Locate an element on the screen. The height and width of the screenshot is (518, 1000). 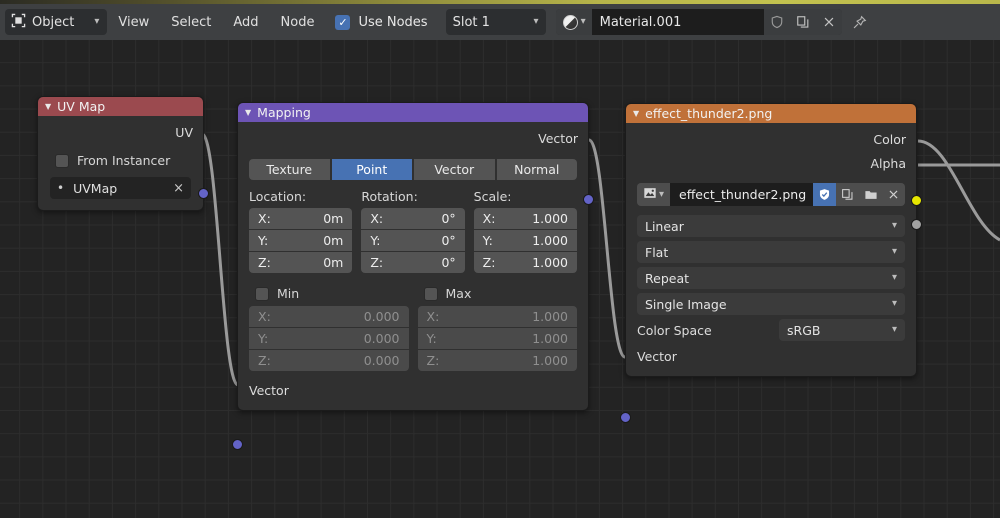
mapping-type-point: Point is located at coordinates (371, 169).